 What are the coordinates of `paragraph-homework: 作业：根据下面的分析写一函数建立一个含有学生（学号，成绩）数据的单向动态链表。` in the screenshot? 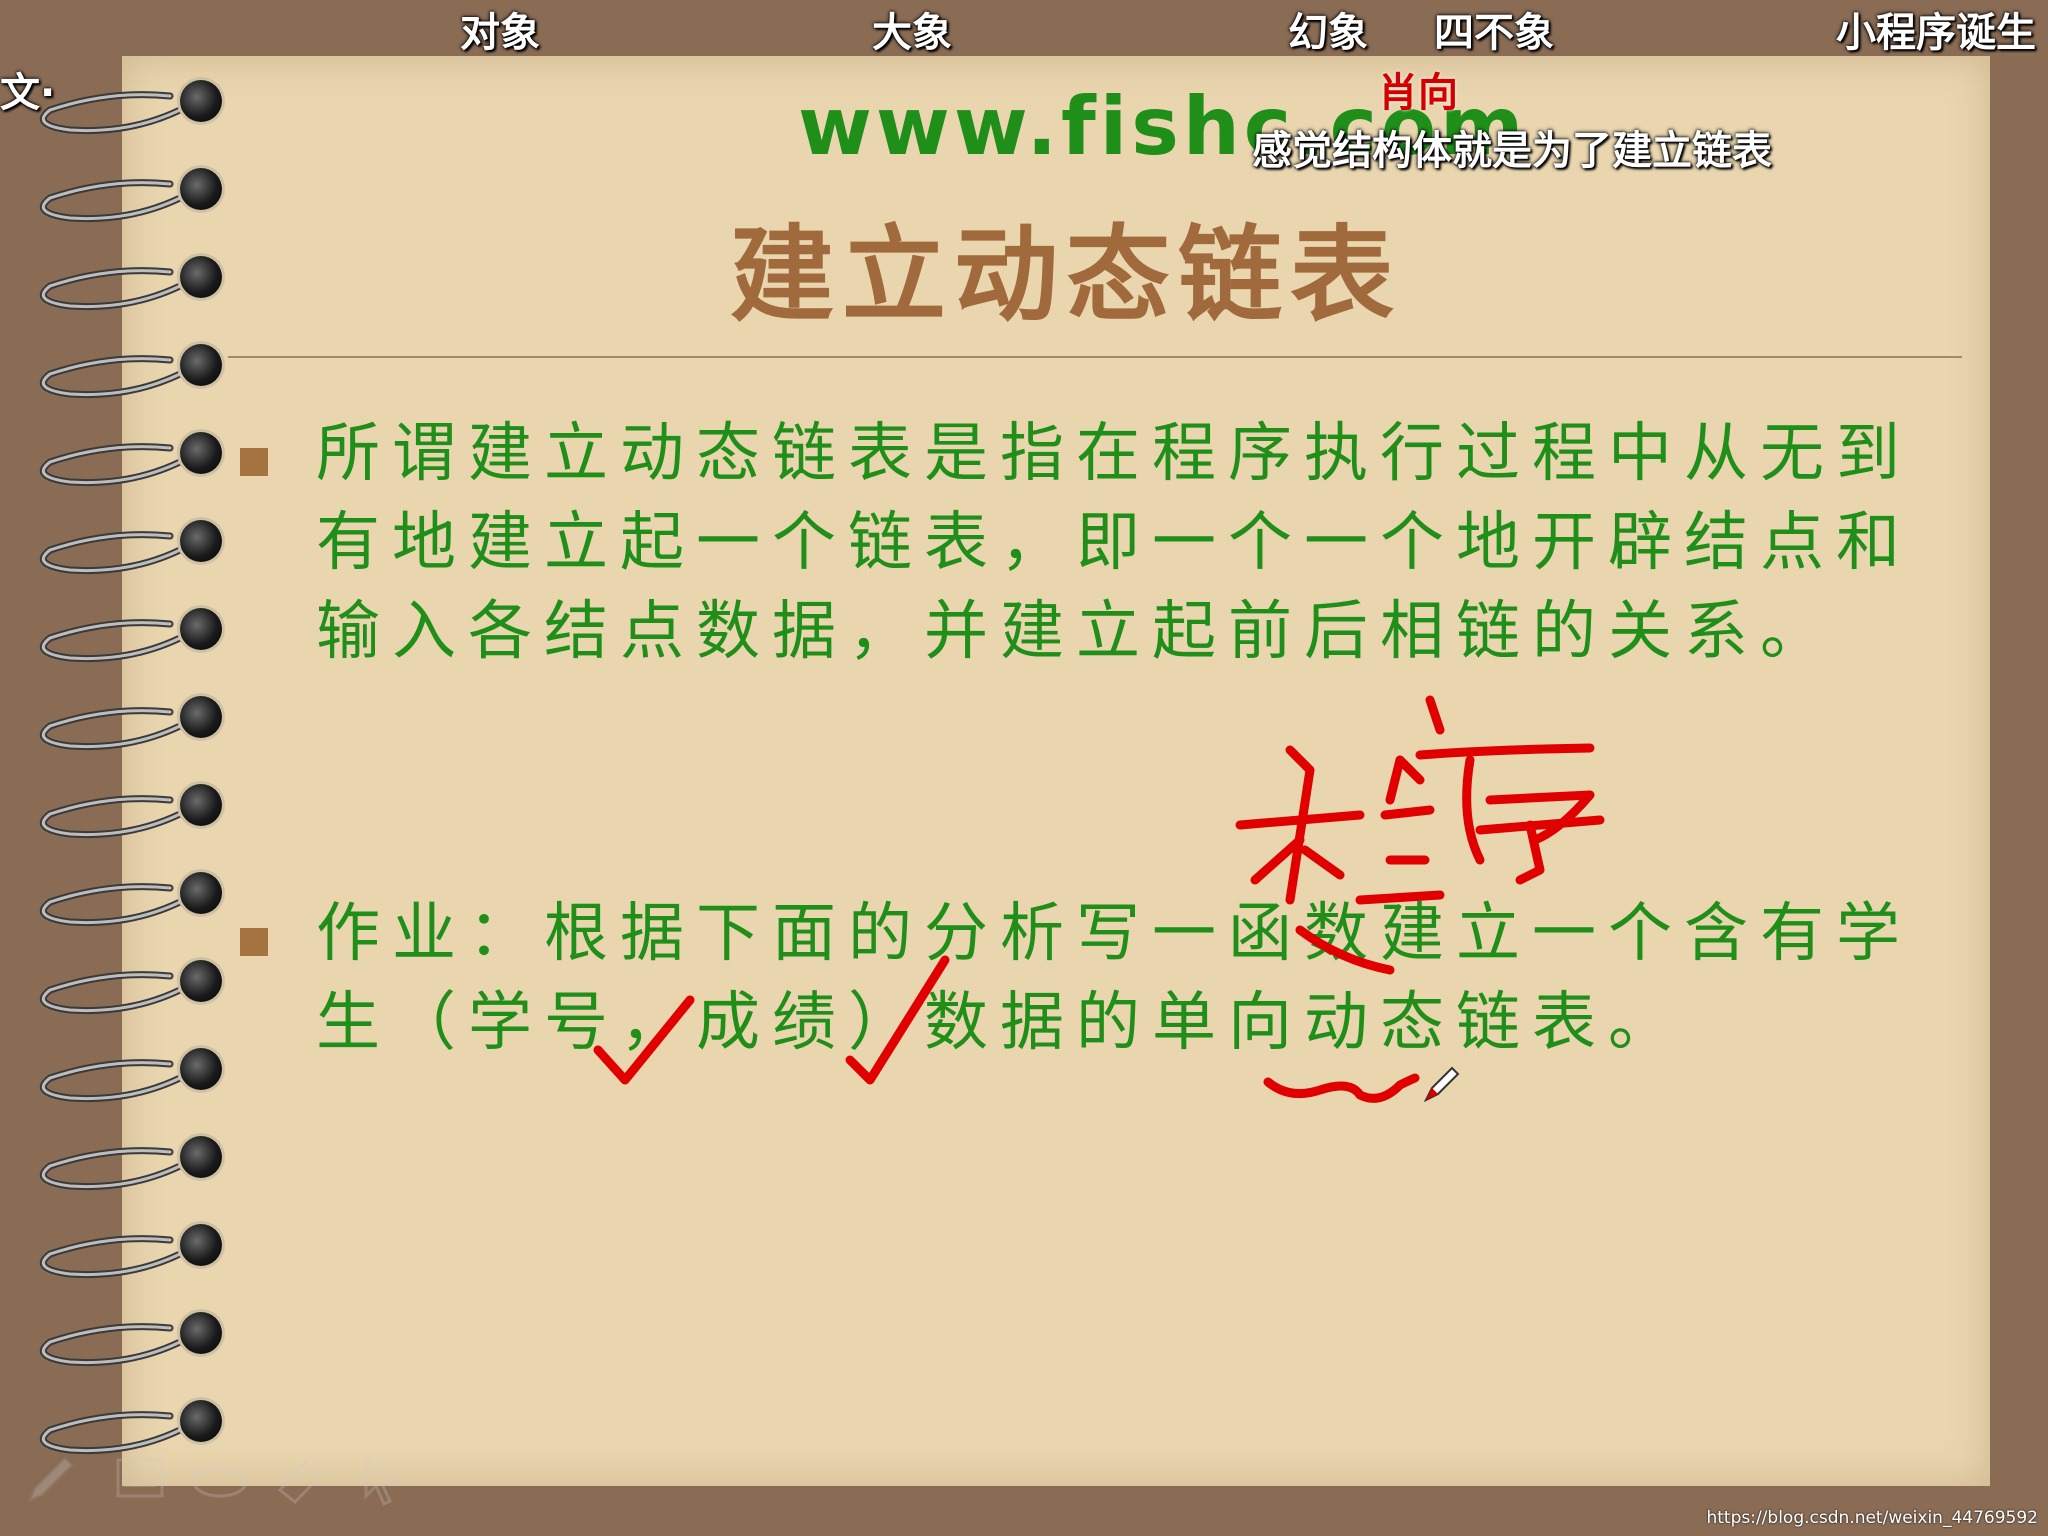 It's located at (1114, 978).